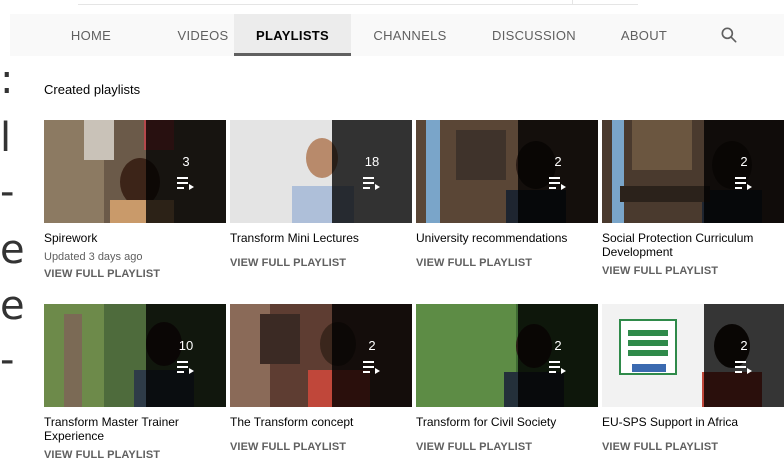  I want to click on playlist-count-overlay: 3, so click(186, 171).